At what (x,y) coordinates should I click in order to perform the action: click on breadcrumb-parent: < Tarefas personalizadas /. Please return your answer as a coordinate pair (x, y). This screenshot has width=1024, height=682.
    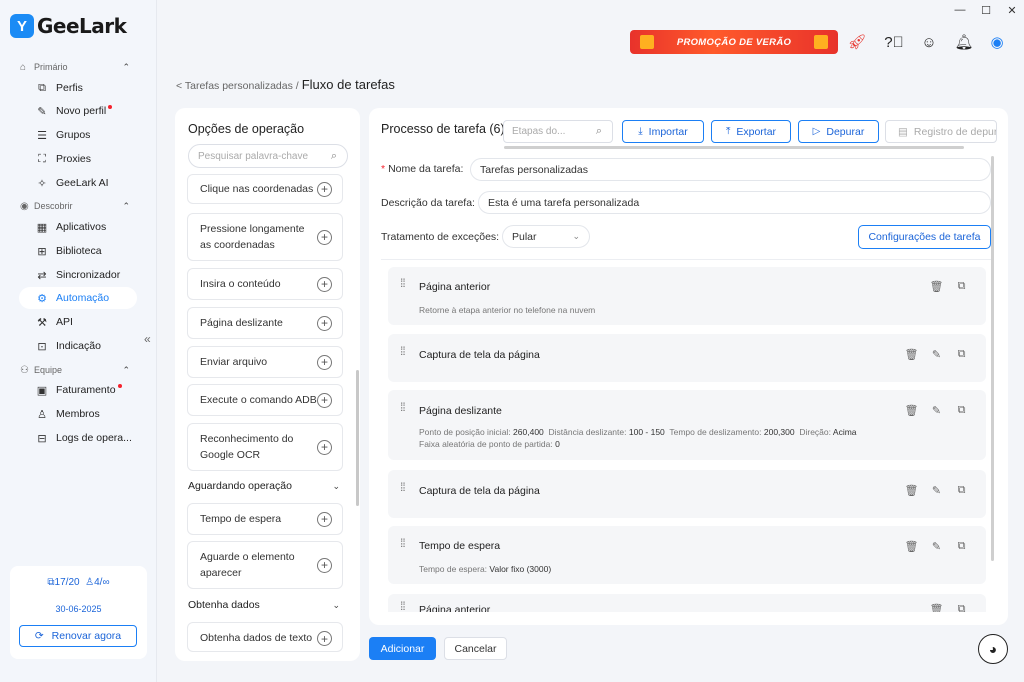
    Looking at the image, I should click on (237, 86).